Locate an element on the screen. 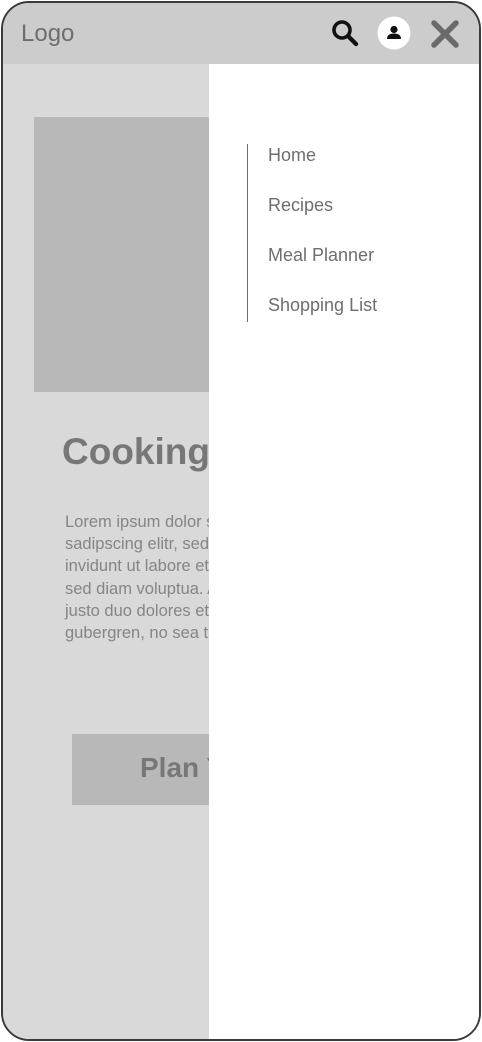 The height and width of the screenshot is (1042, 482). nav-menu: Home Recipes Meal Planner Shopping List is located at coordinates (312, 233).